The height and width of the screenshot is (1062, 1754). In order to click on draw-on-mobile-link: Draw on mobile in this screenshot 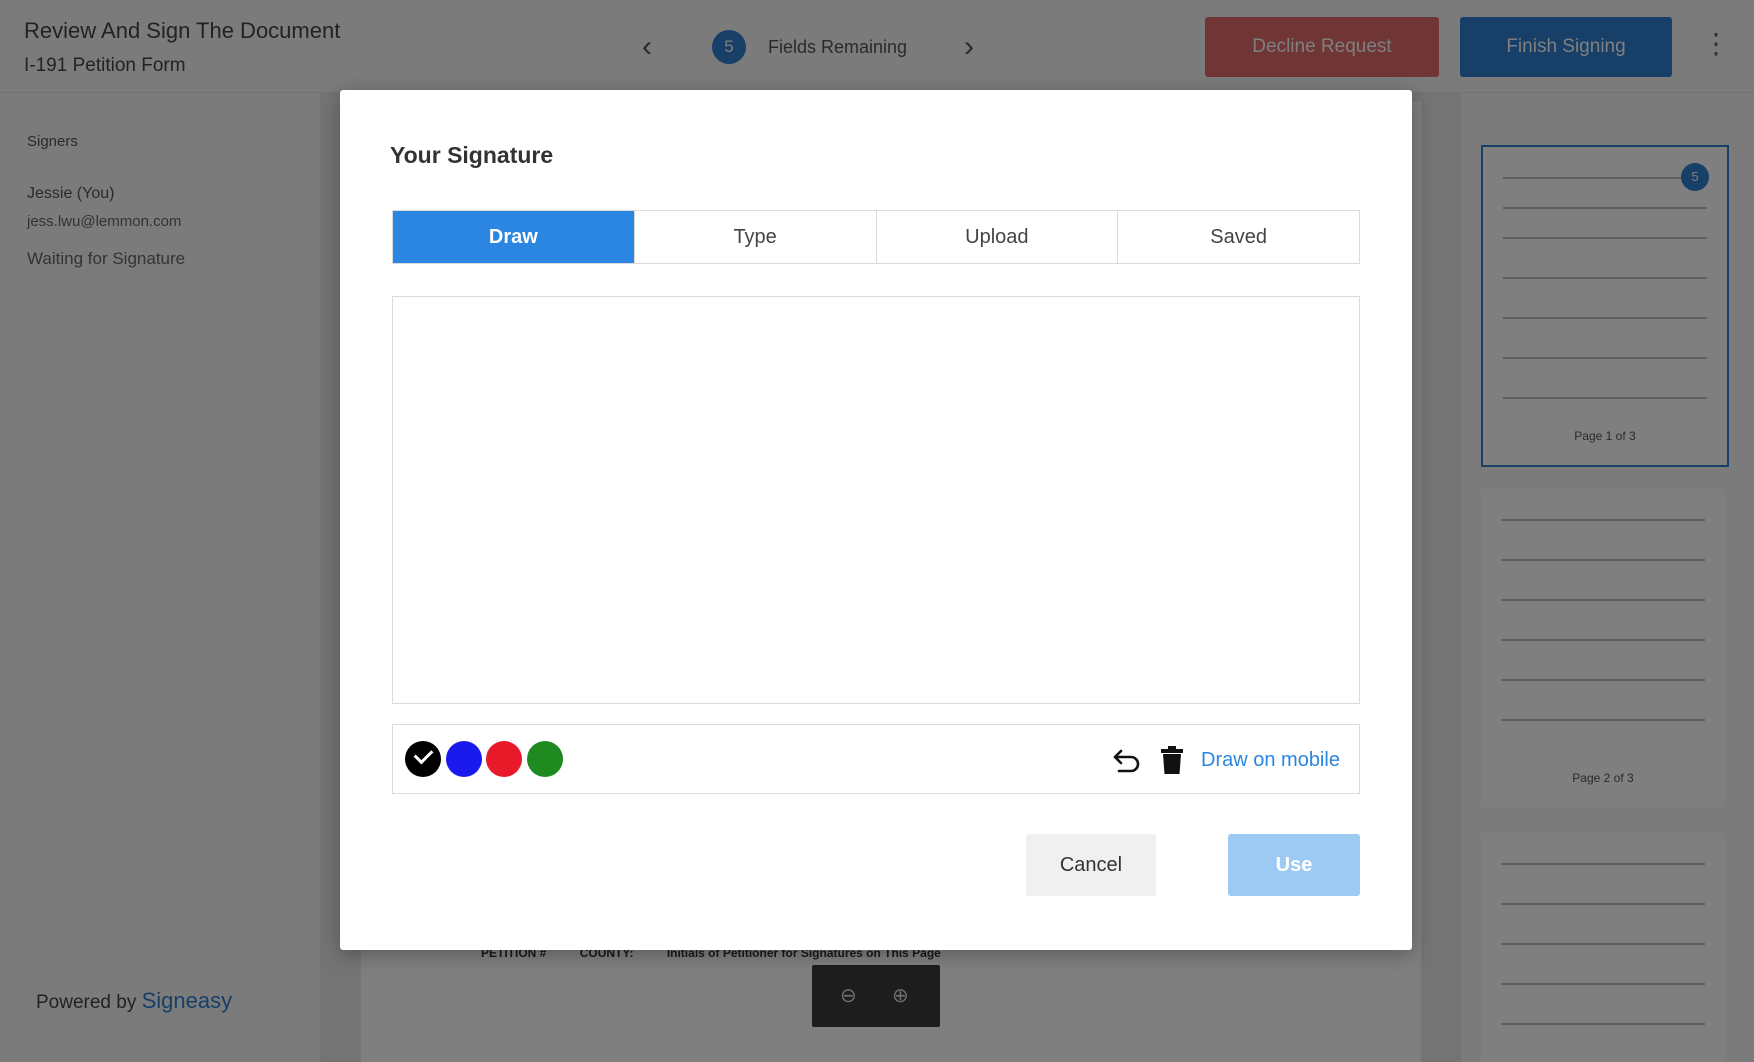, I will do `click(1270, 760)`.